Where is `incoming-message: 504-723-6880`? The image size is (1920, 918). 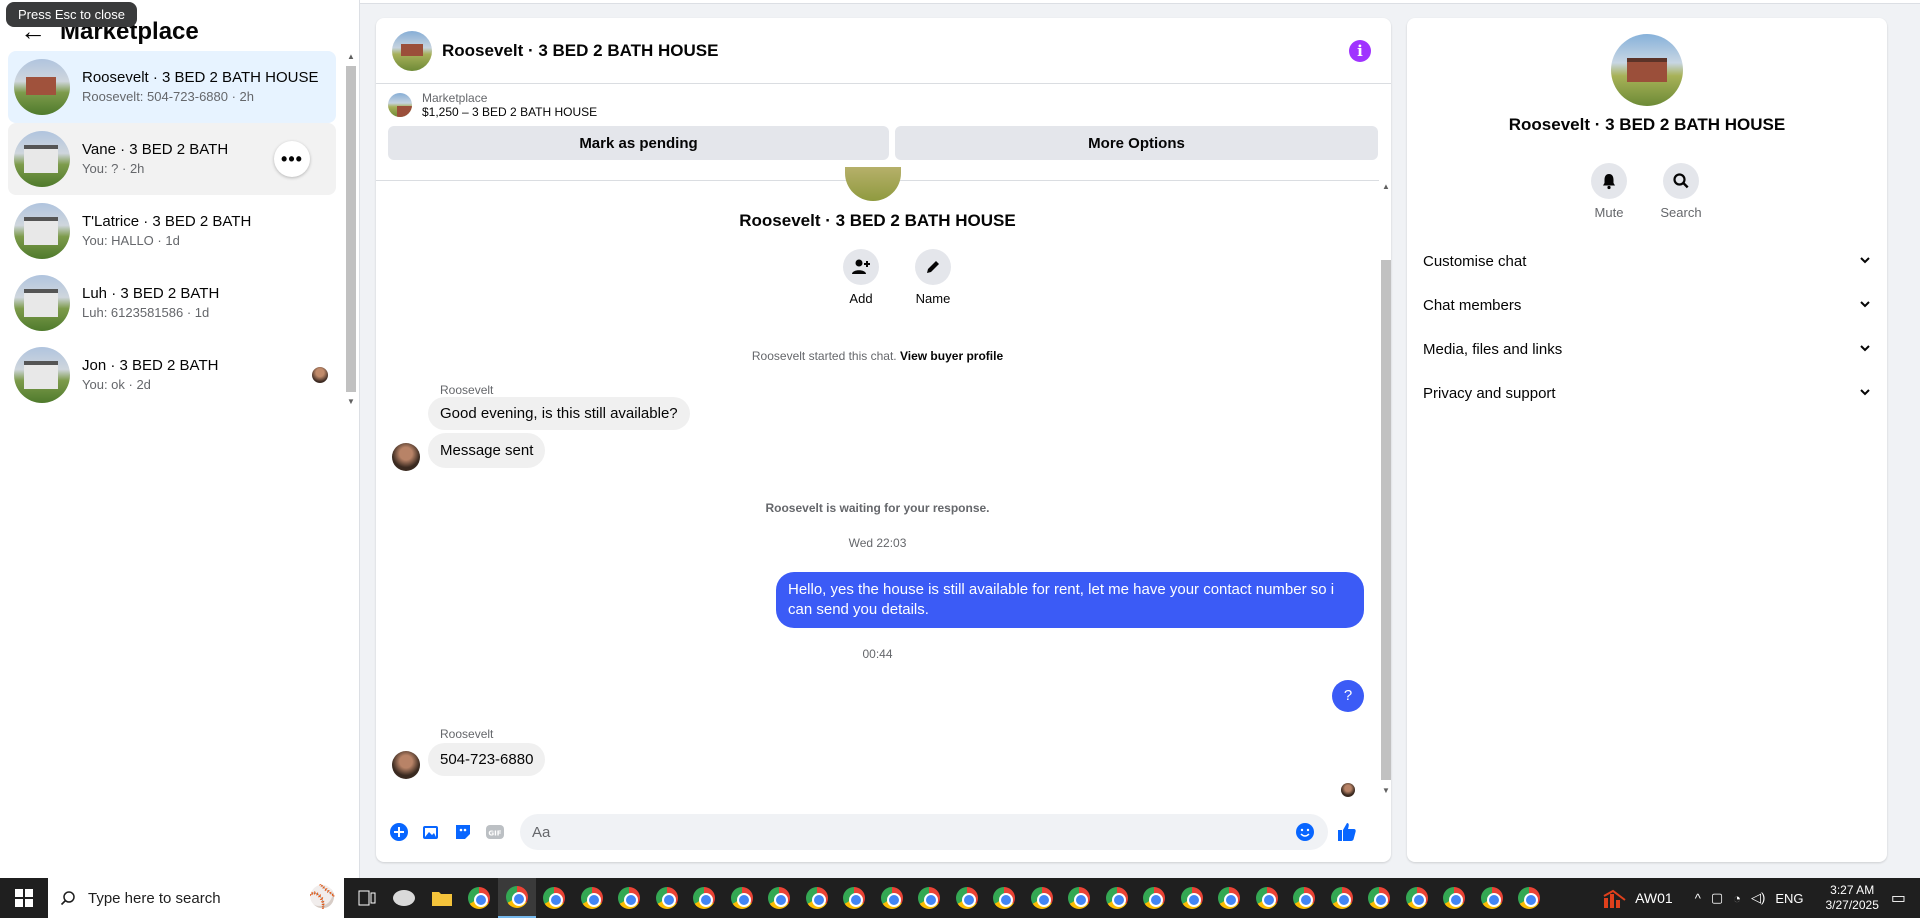 incoming-message: 504-723-6880 is located at coordinates (487, 759).